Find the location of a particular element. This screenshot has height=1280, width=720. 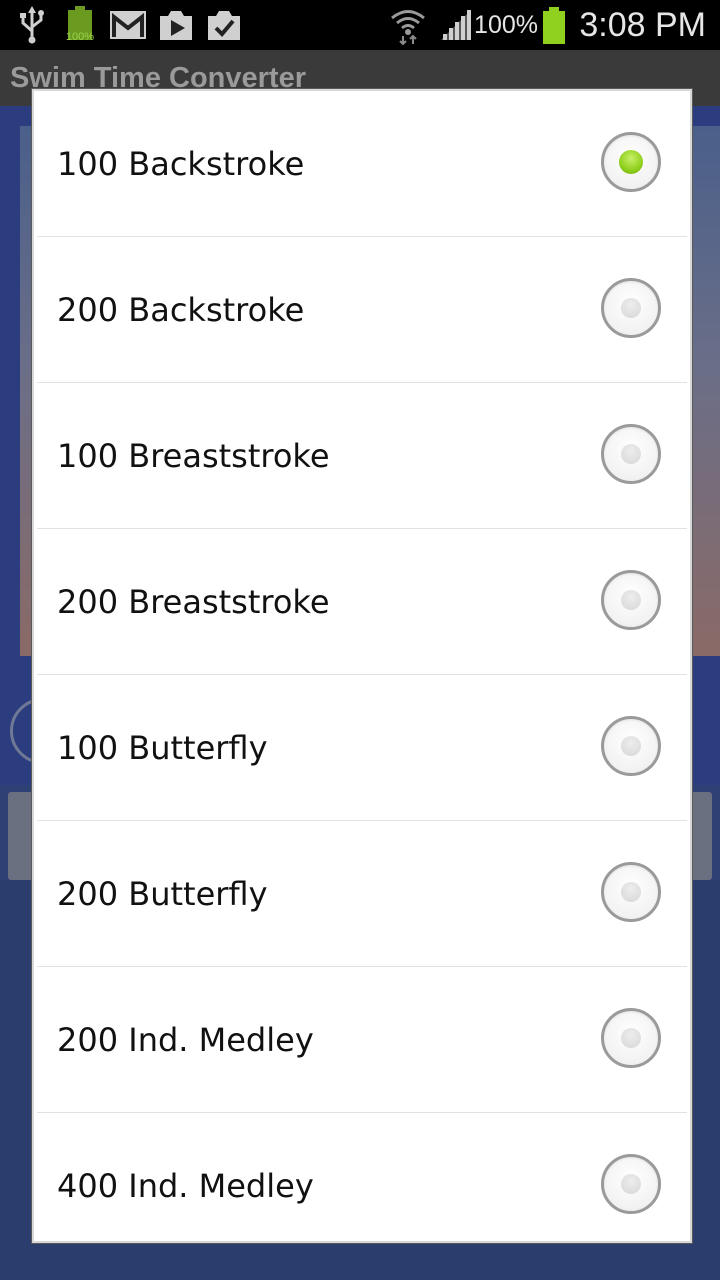

option-label: 200 Ind. Medley is located at coordinates (185, 1040).